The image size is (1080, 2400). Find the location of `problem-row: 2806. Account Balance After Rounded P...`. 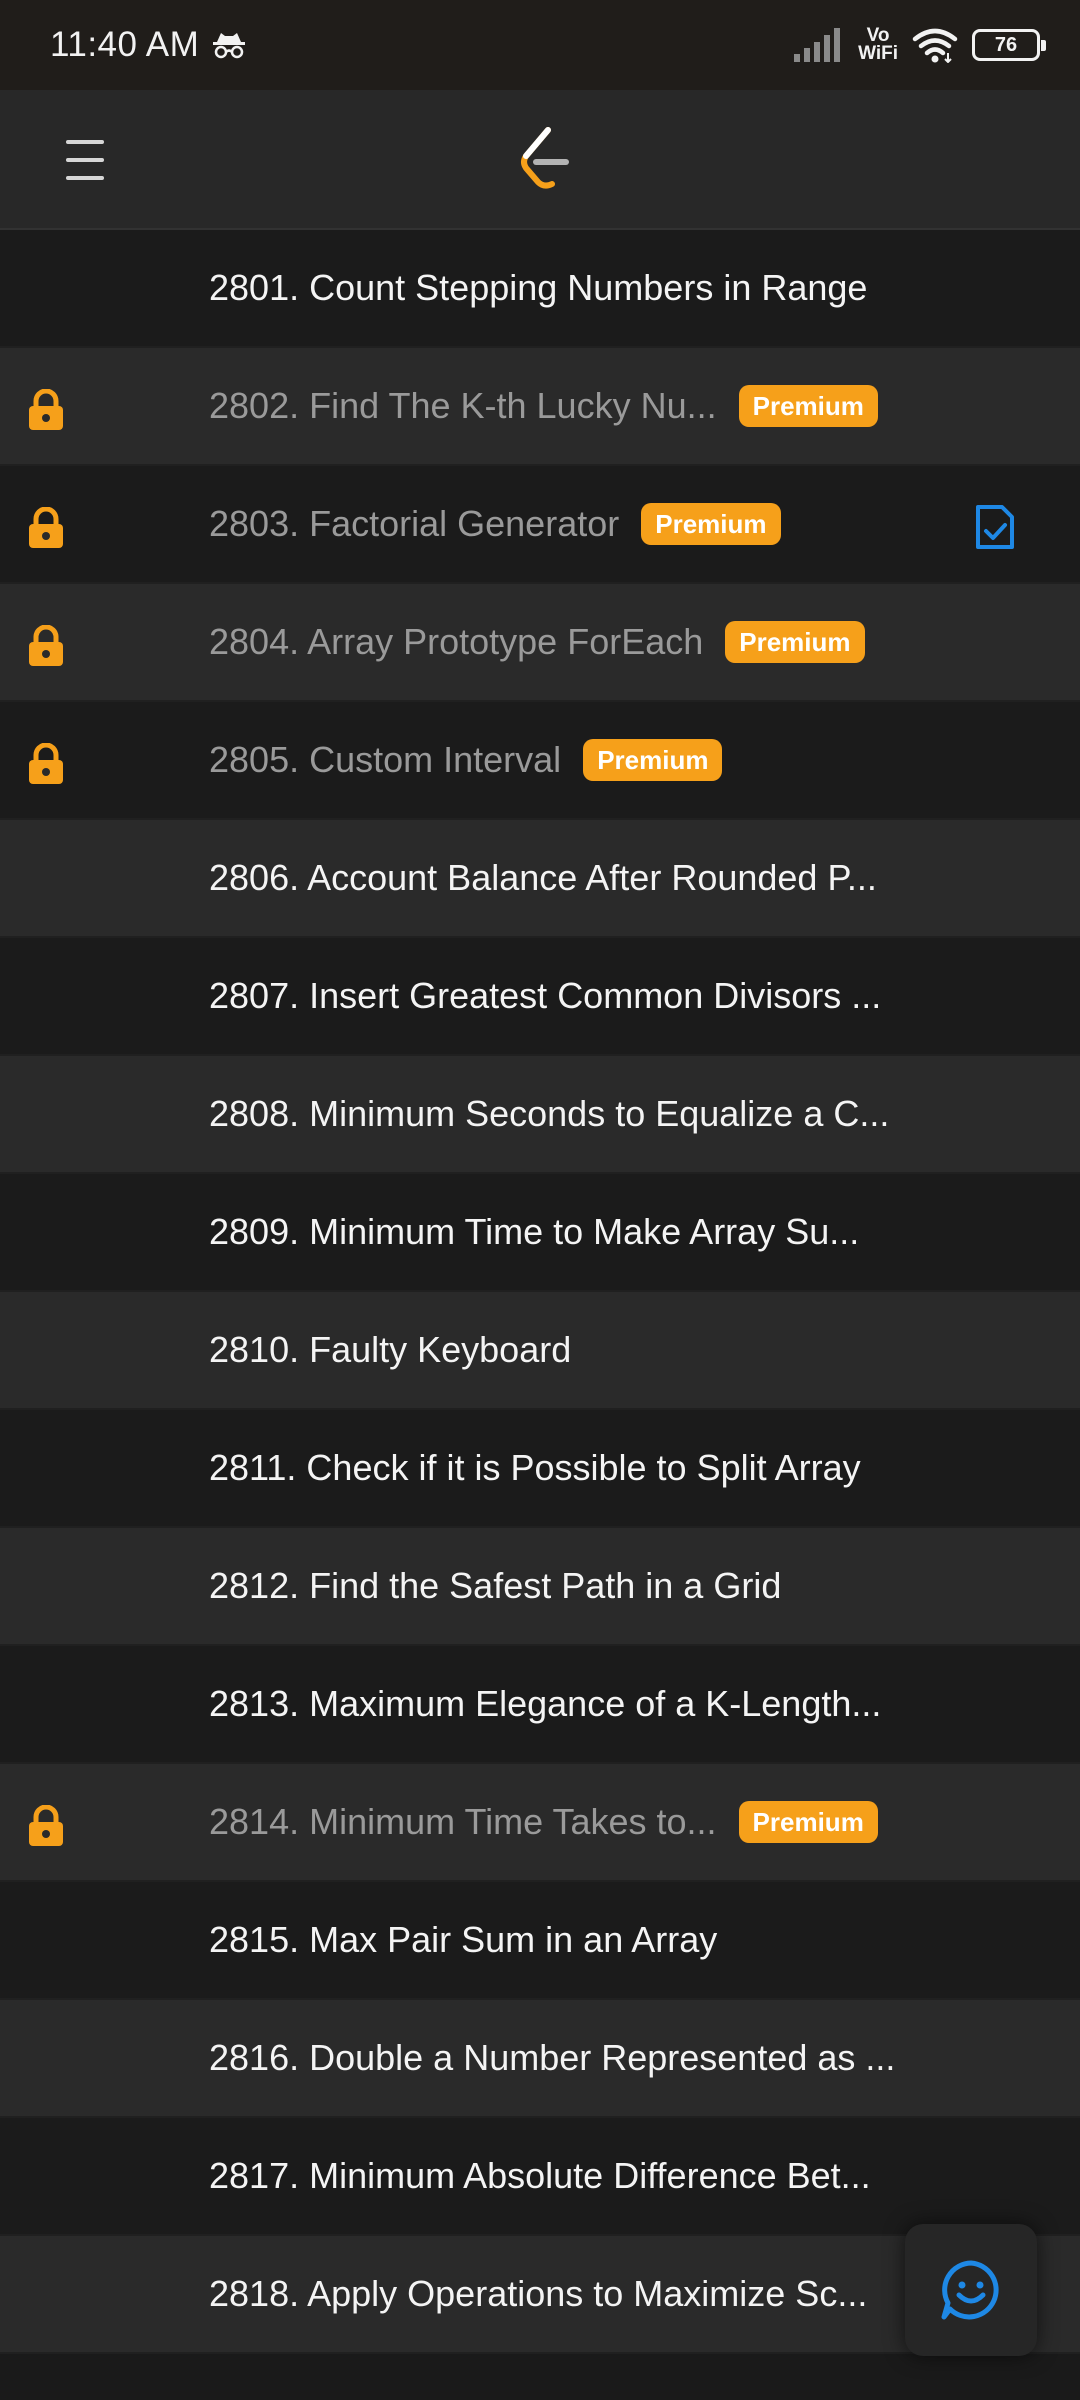

problem-row: 2806. Account Balance After Rounded P... is located at coordinates (540, 879).